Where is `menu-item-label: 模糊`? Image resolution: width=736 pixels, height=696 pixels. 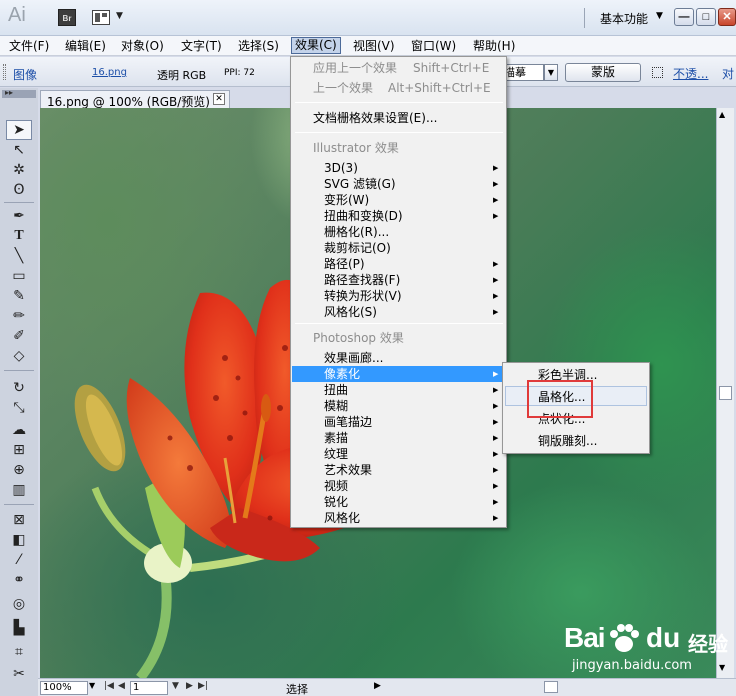
menu-item-label: 模糊 is located at coordinates (336, 406).